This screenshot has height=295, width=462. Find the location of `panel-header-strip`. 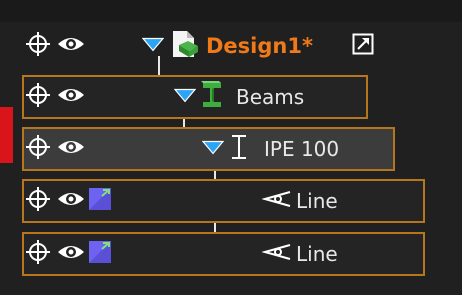

panel-header-strip is located at coordinates (231, 11).